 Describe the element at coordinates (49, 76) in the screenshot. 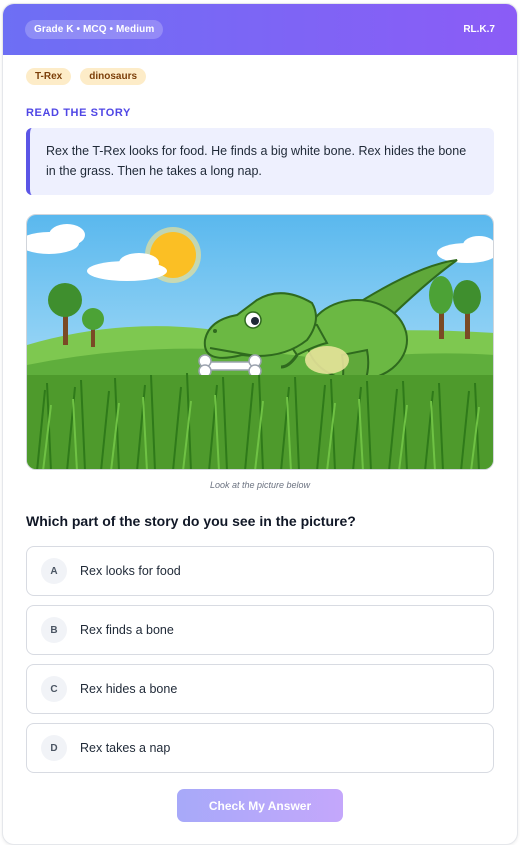

I see `tag-trex: T-Rex` at that location.